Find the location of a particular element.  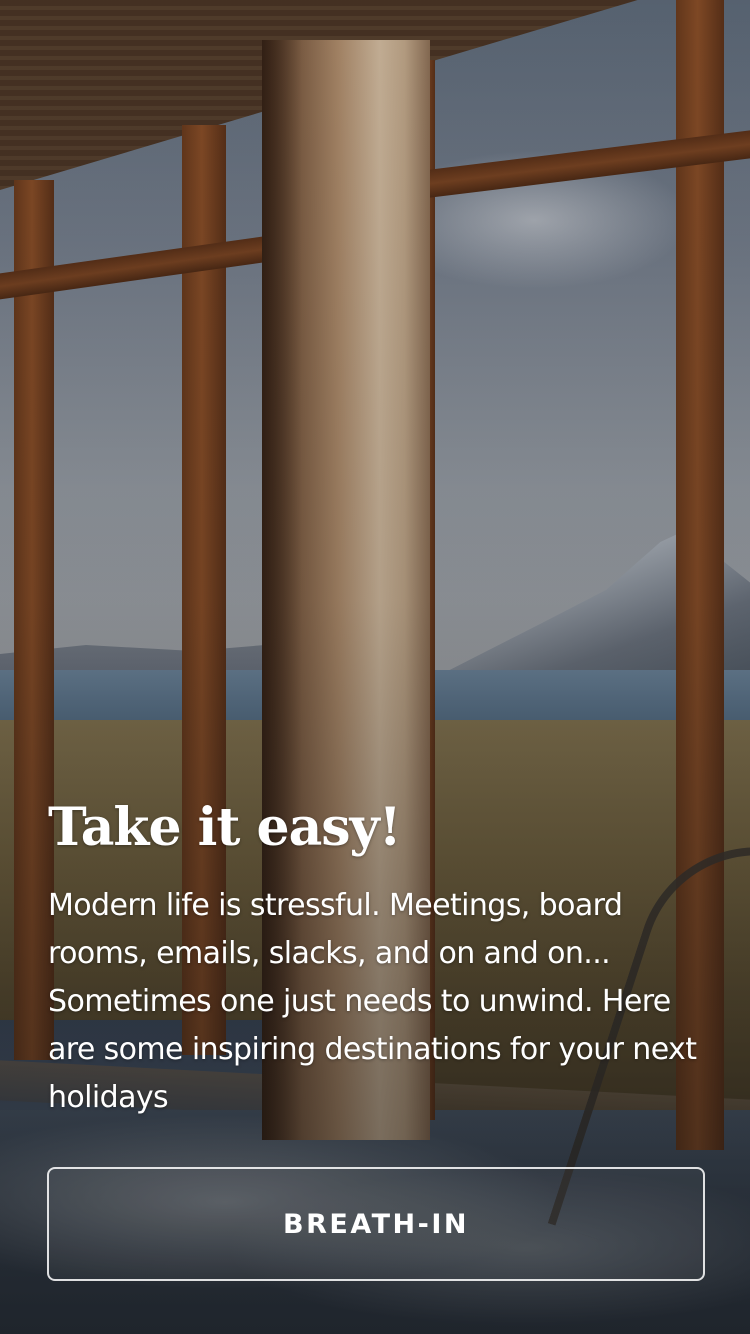

hero-title: Take it easy! is located at coordinates (225, 827).